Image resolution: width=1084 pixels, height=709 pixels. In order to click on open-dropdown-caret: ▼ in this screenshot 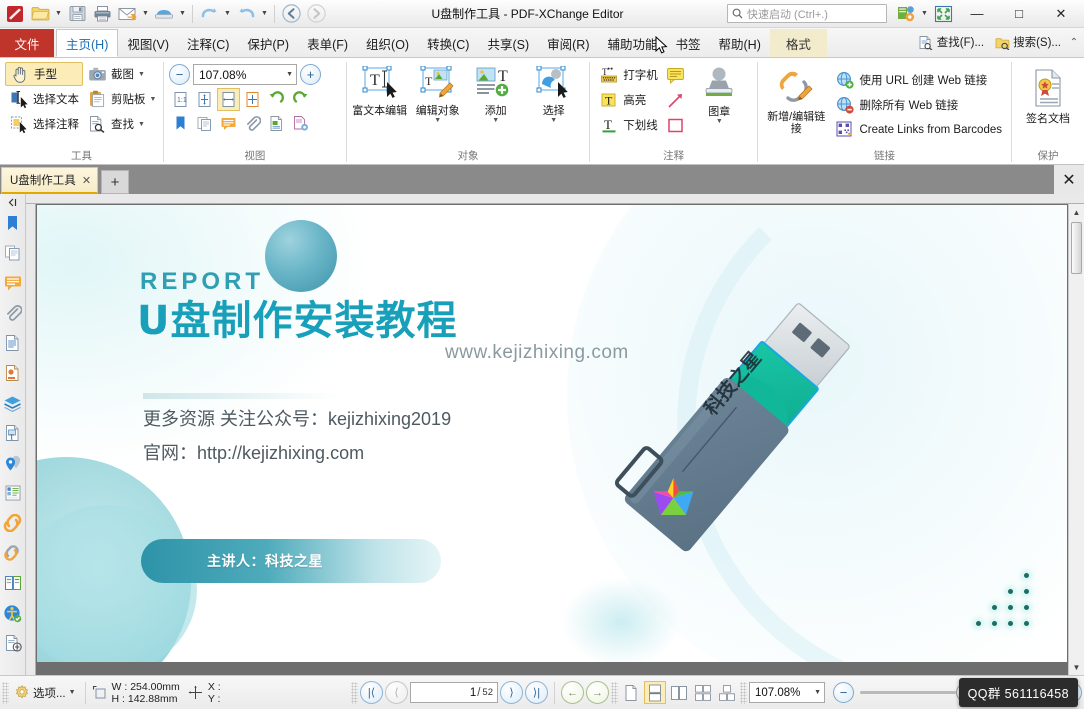, I will do `click(58, 14)`.